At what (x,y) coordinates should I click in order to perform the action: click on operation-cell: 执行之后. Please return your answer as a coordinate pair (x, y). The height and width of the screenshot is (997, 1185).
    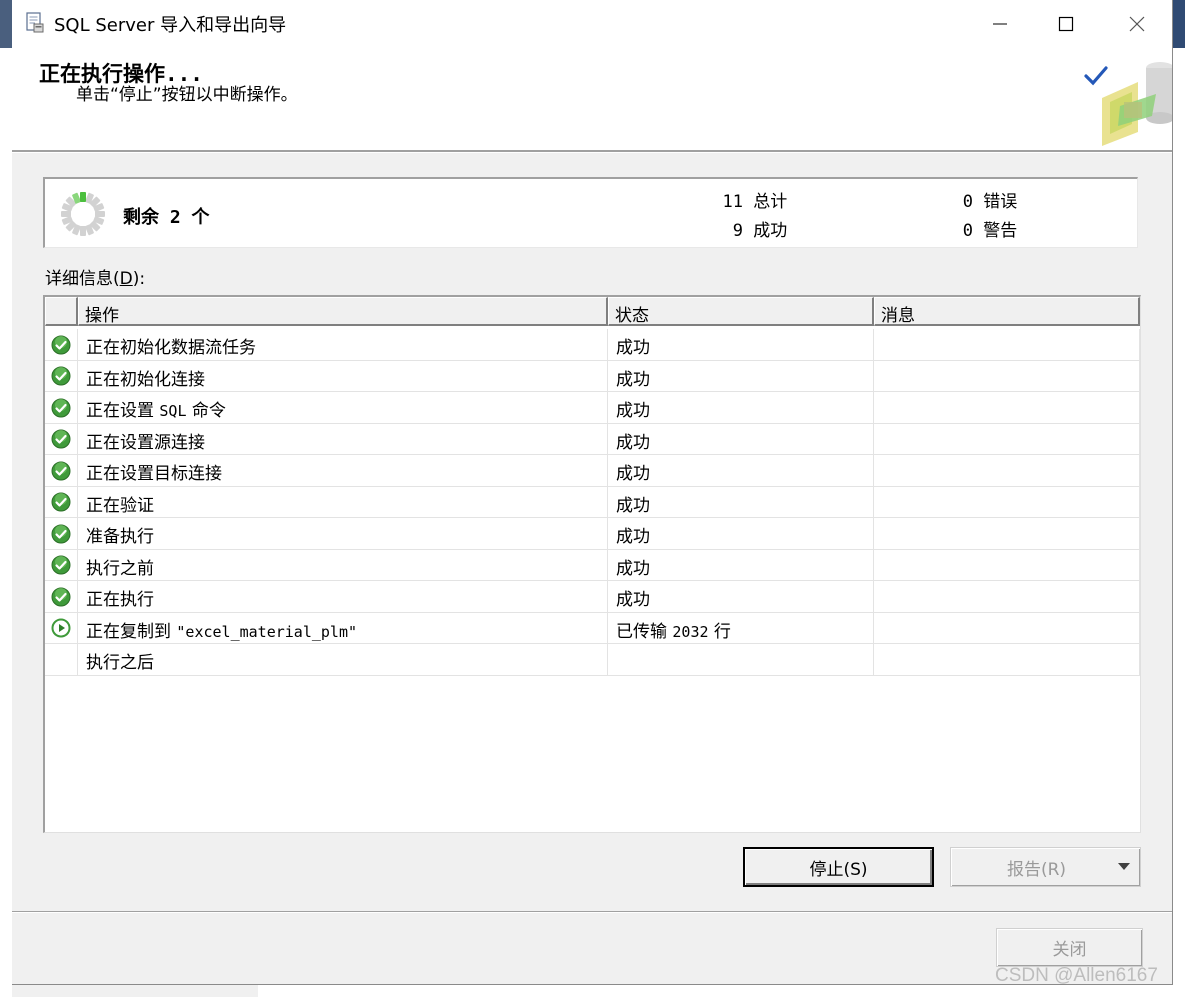
    Looking at the image, I should click on (343, 659).